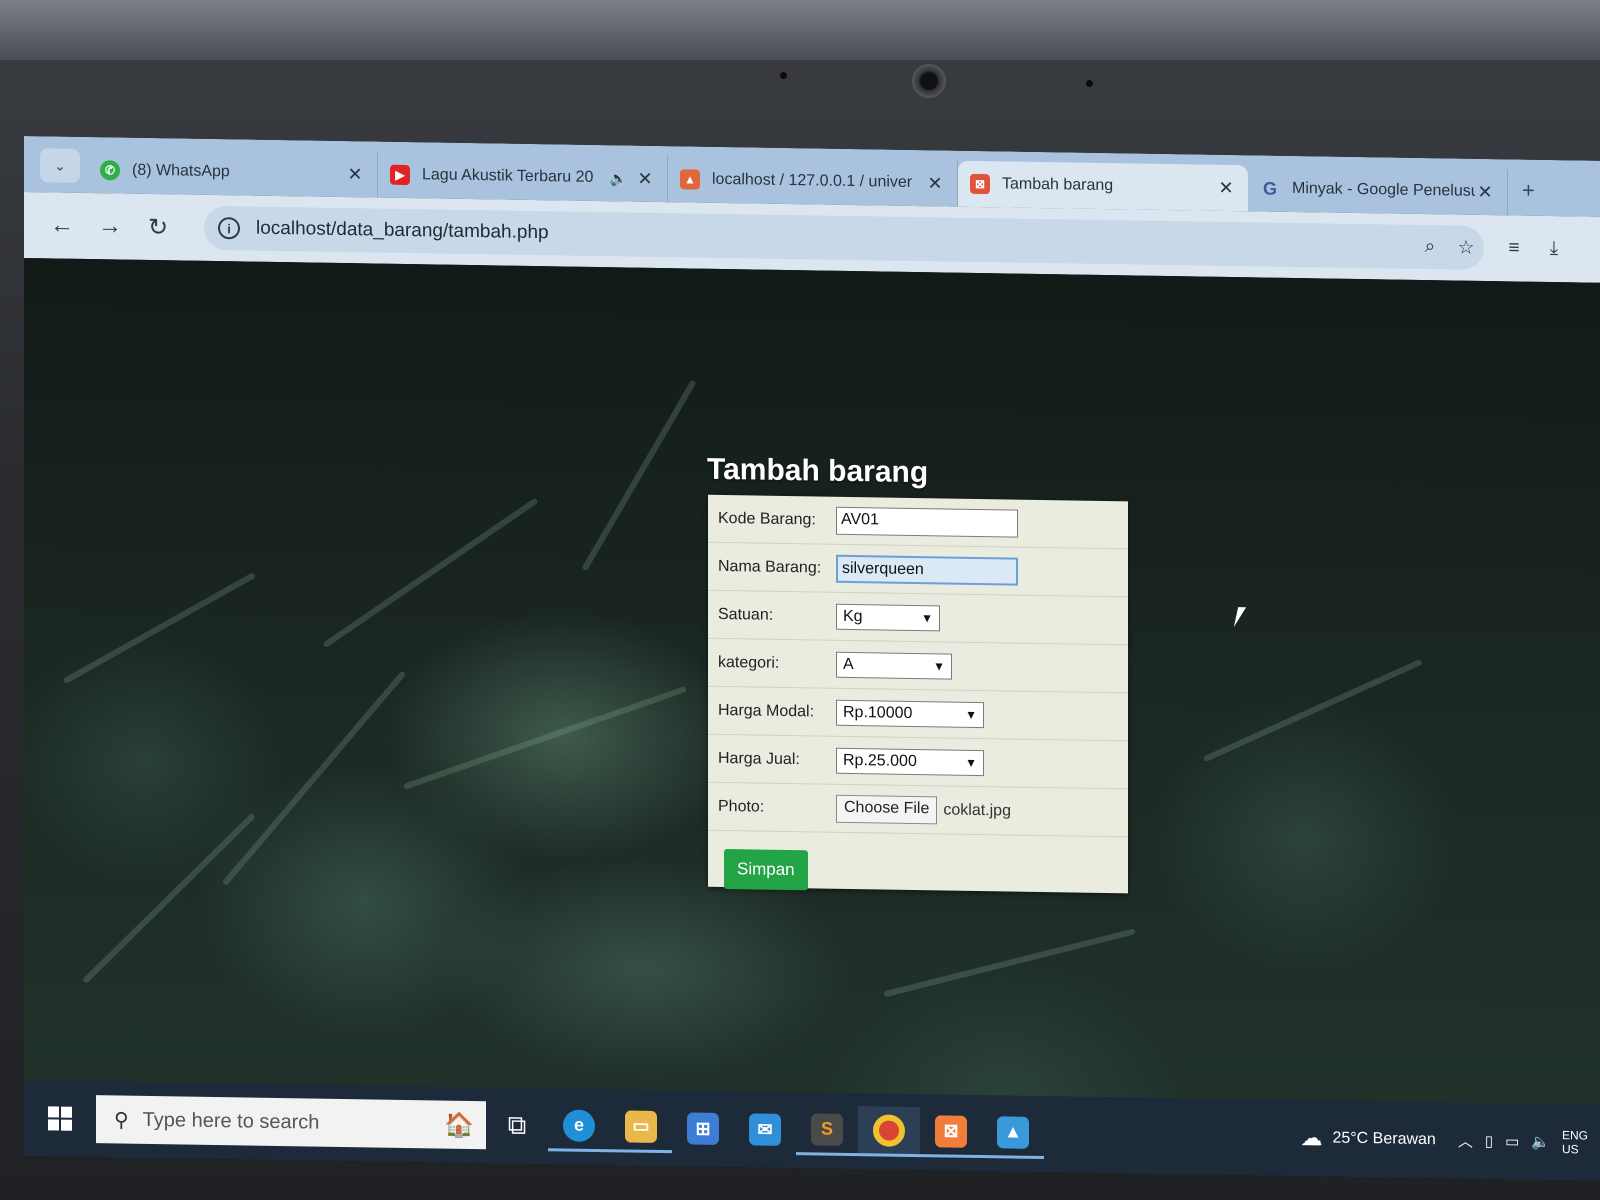 This screenshot has height=1200, width=1600. Describe the element at coordinates (827, 1131) in the screenshot. I see `sublime-text-icon: S` at that location.